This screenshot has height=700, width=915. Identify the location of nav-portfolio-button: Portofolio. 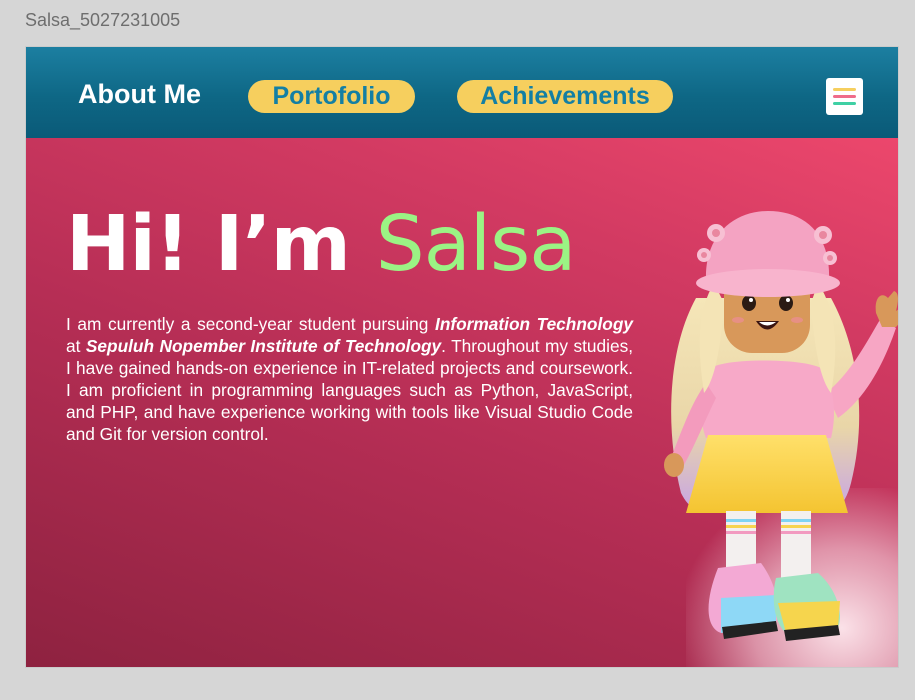
(331, 96).